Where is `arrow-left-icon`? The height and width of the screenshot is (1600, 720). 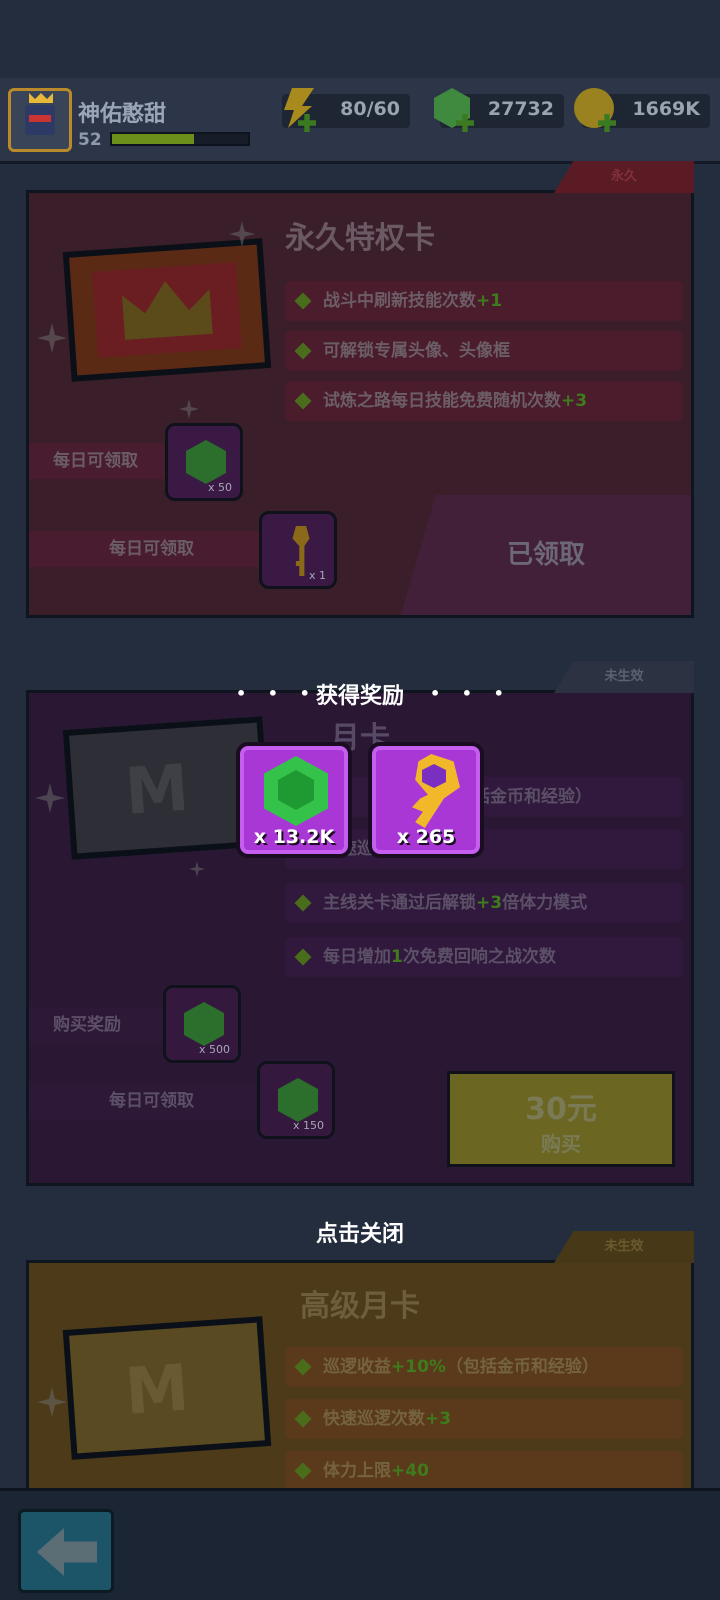
arrow-left-icon is located at coordinates (67, 1552).